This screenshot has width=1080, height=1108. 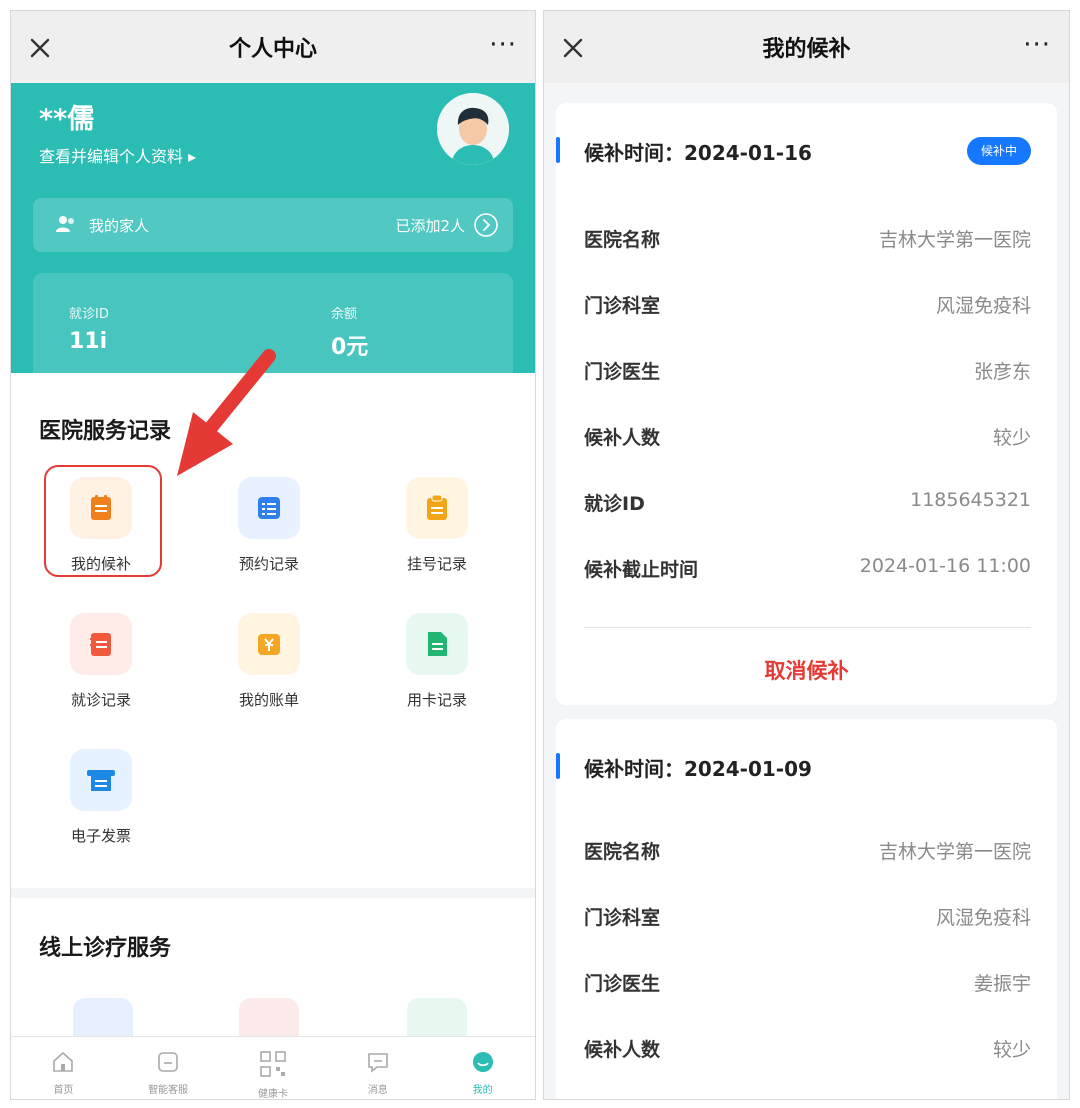 I want to click on red-arrow-icon, so click(x=226, y=412).